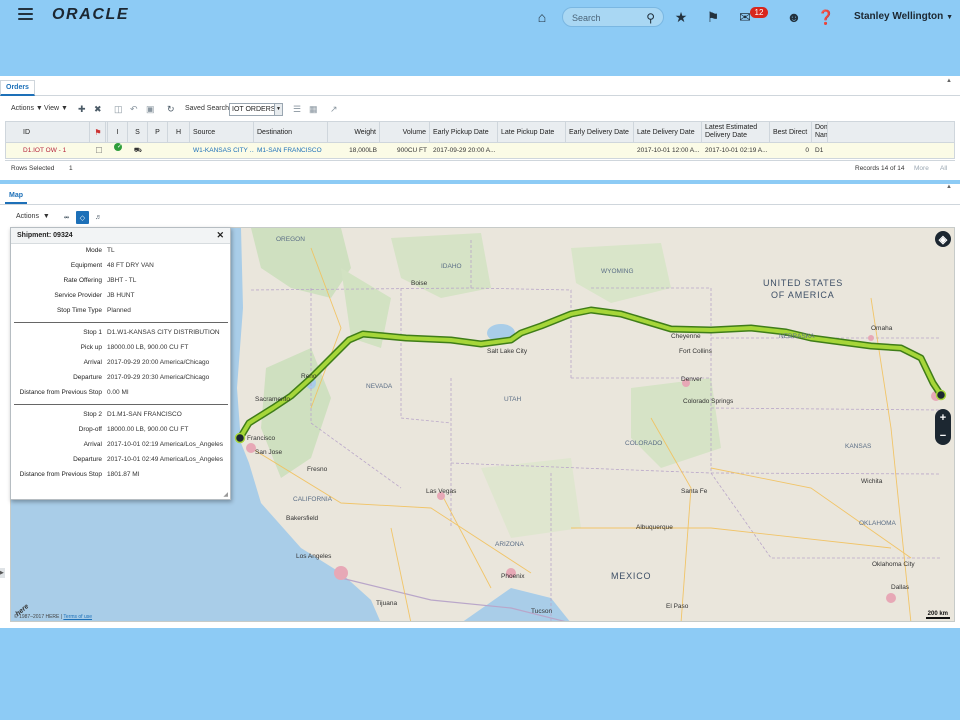 This screenshot has height=720, width=960. What do you see at coordinates (150, 109) in the screenshot?
I see `save-icon: ▣` at bounding box center [150, 109].